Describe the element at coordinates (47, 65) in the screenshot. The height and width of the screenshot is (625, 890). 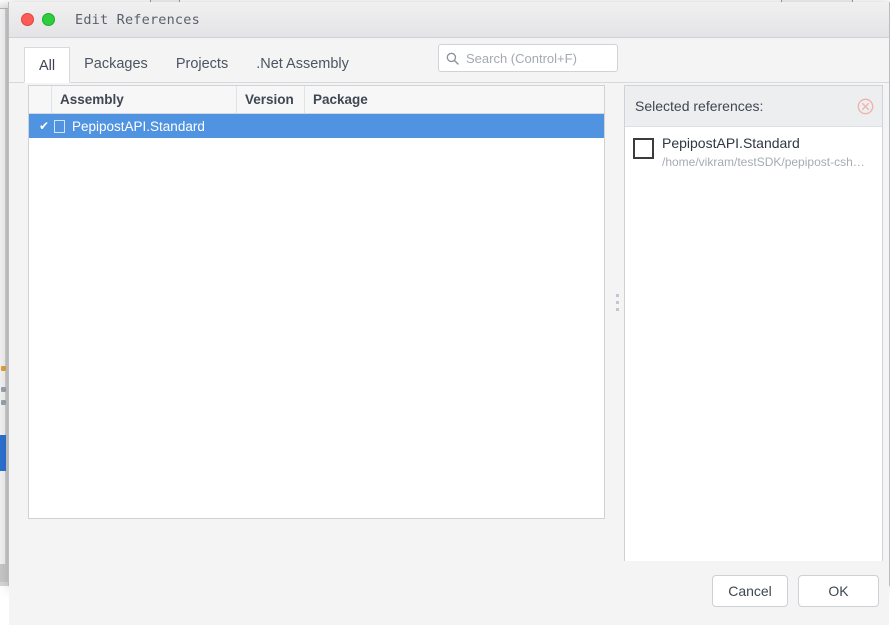
I see `tab-all: All` at that location.